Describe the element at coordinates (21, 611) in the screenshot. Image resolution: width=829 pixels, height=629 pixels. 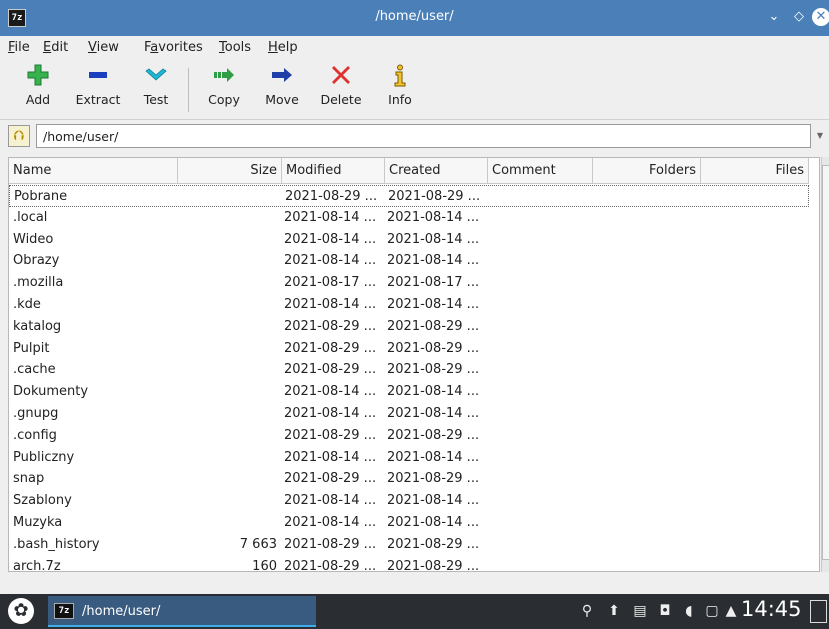
I see `app-launcher-icon: ✿` at that location.